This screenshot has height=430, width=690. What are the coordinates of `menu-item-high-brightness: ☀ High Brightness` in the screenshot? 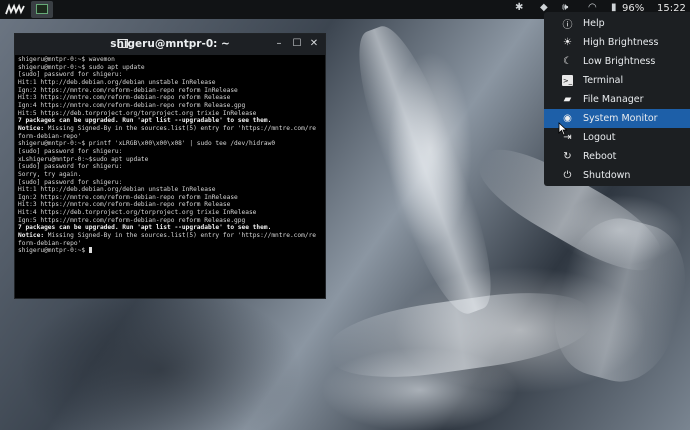 It's located at (617, 42).